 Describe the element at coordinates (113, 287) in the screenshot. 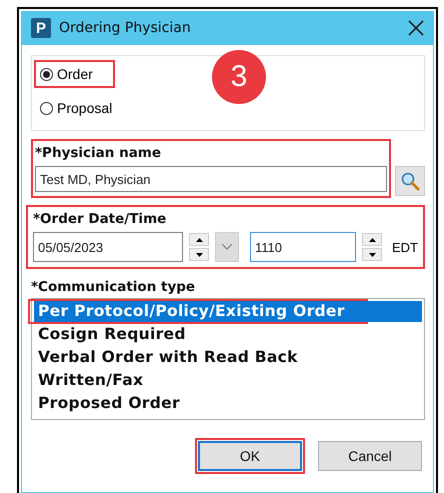

I see `field-label: *Communication type` at that location.